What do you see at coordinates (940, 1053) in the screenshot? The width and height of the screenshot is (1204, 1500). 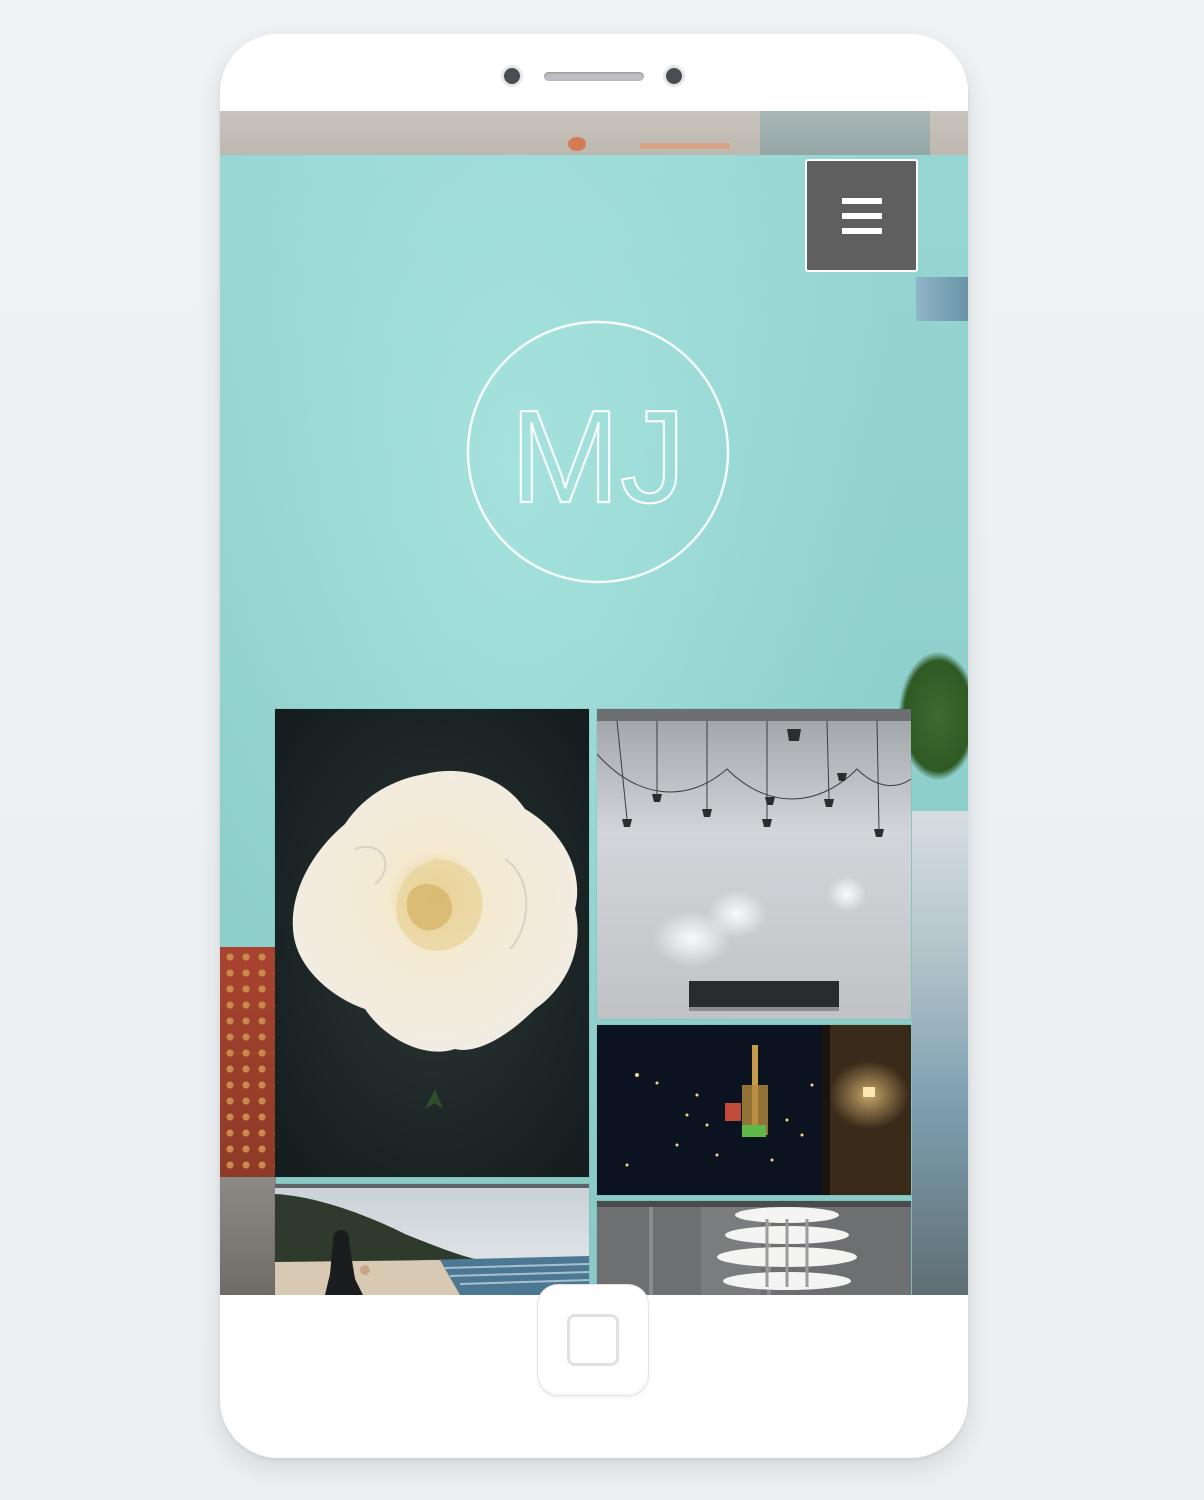 I see `hero-chair` at bounding box center [940, 1053].